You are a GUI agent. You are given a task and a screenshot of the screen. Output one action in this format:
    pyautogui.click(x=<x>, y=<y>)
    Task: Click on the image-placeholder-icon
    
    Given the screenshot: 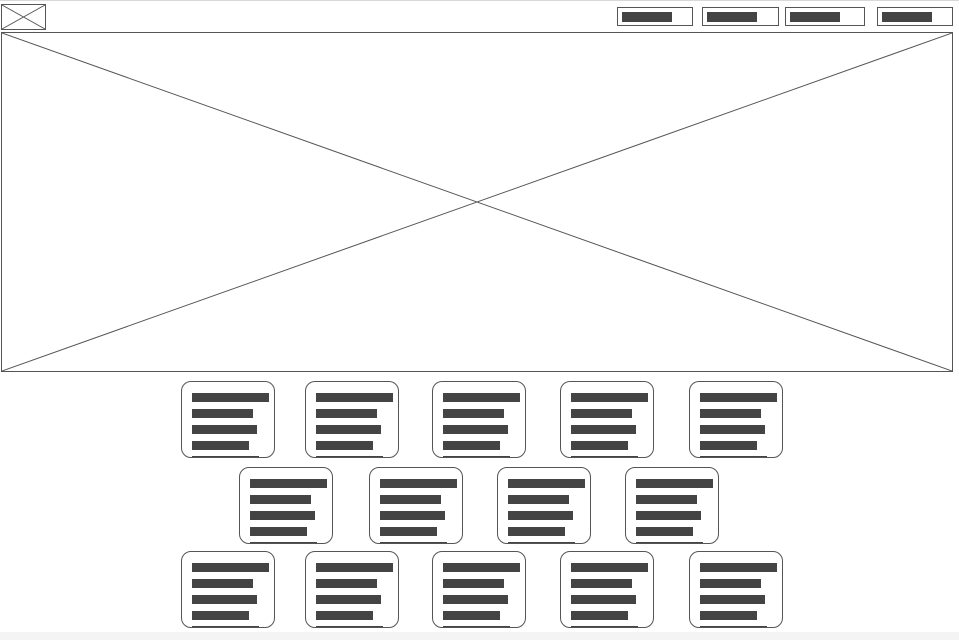 What is the action you would take?
    pyautogui.click(x=23, y=17)
    